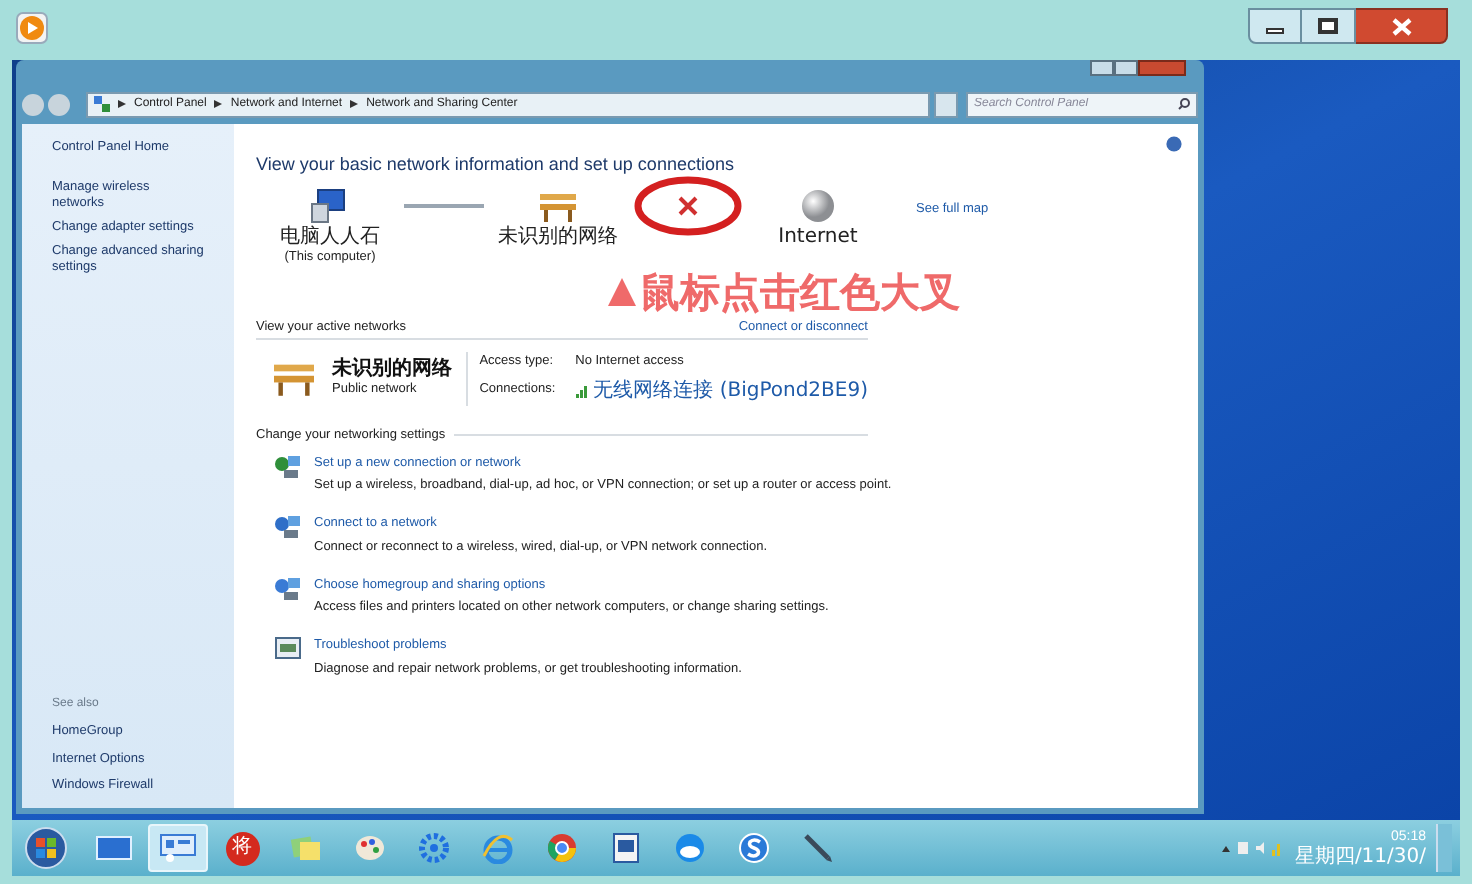 This screenshot has width=1472, height=884. I want to click on s-logo-icon, so click(754, 848).